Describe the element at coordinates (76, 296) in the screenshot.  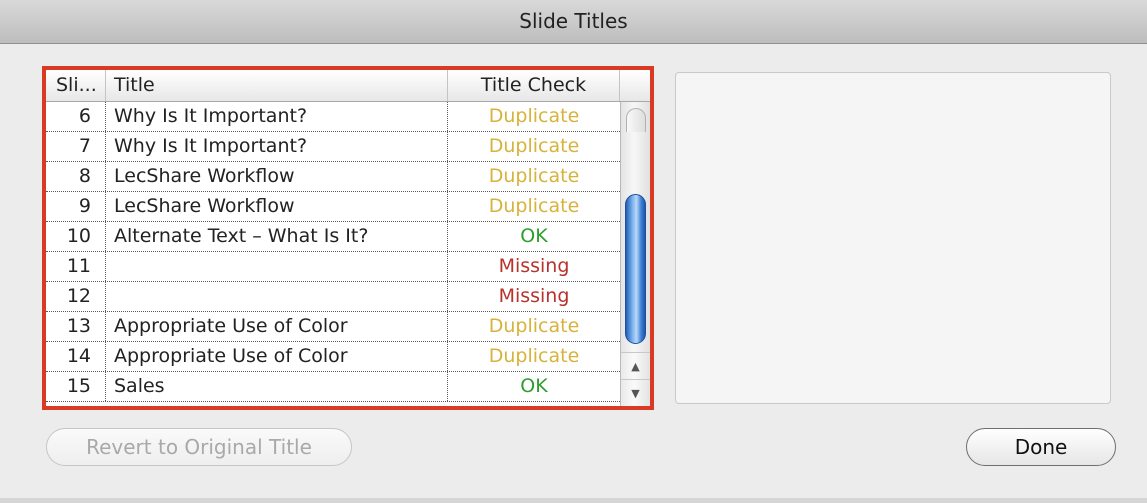
I see `slide-number-cell: 12` at that location.